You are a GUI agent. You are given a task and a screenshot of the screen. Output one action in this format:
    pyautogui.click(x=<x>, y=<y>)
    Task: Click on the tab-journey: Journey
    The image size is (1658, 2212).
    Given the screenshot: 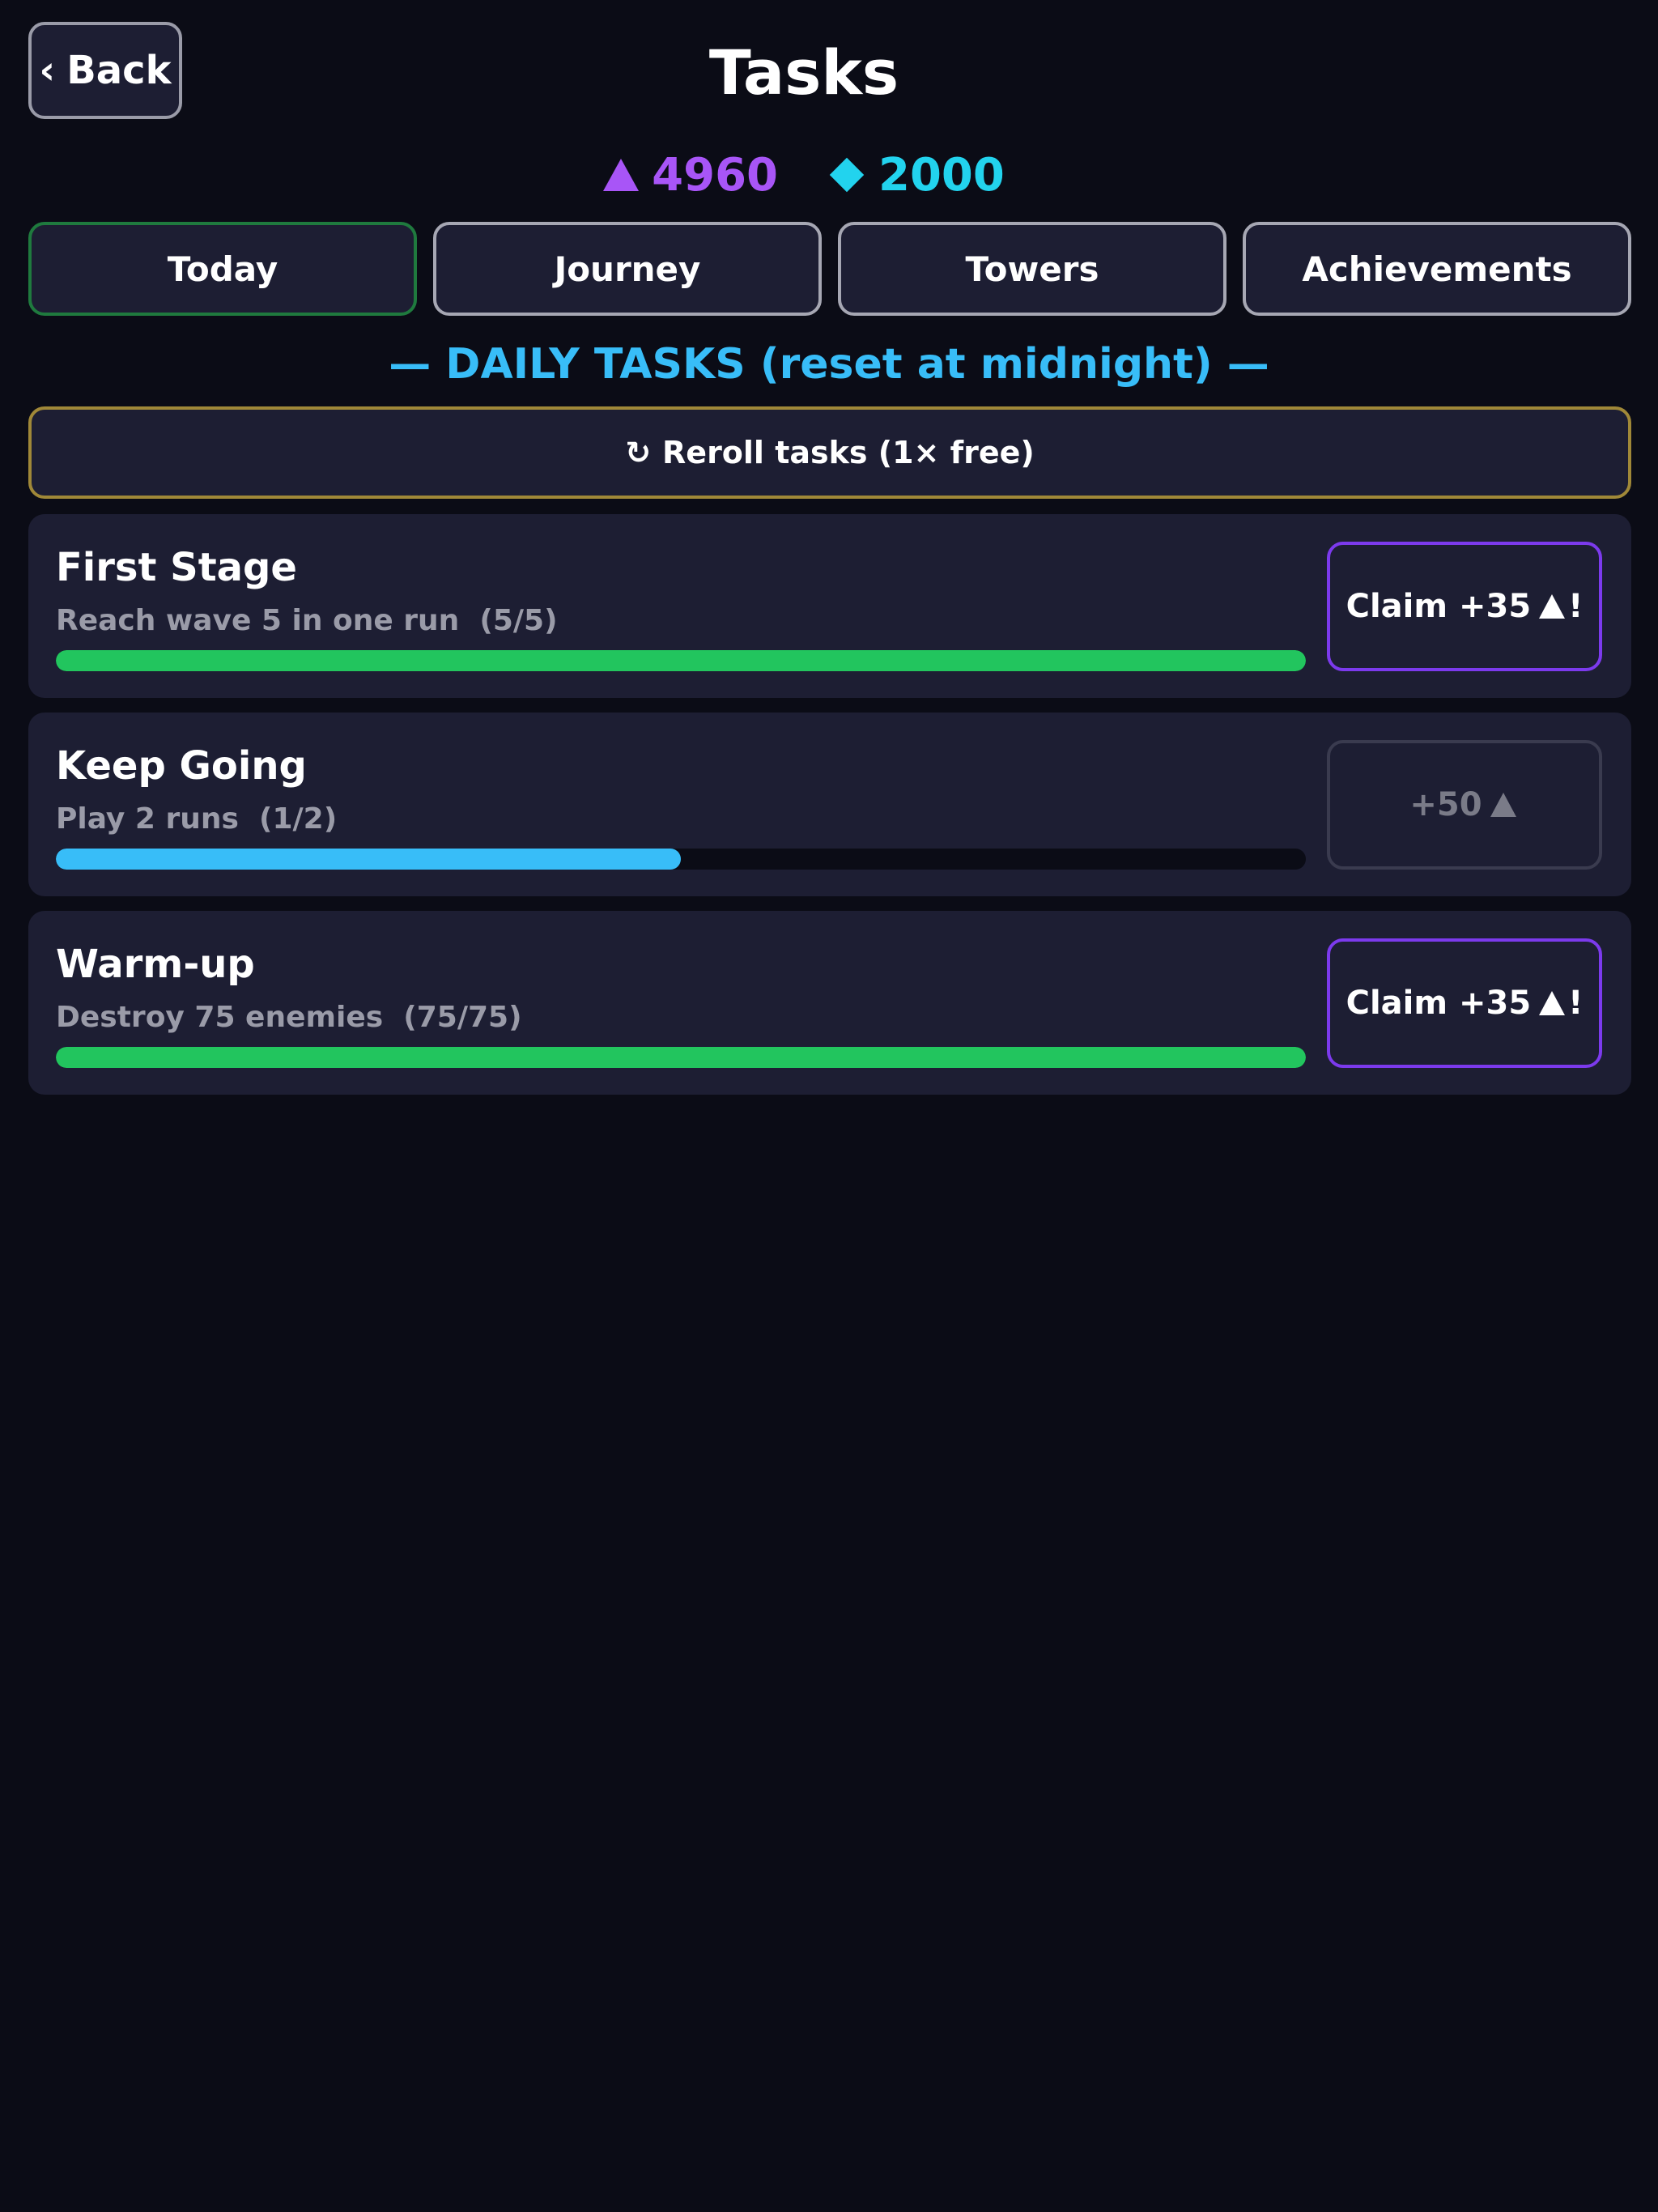 What is the action you would take?
    pyautogui.click(x=627, y=269)
    